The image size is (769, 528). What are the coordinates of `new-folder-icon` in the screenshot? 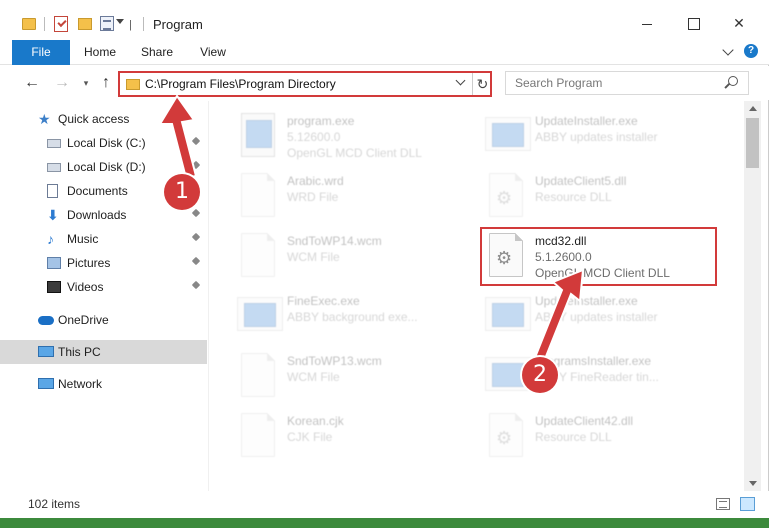 It's located at (85, 24).